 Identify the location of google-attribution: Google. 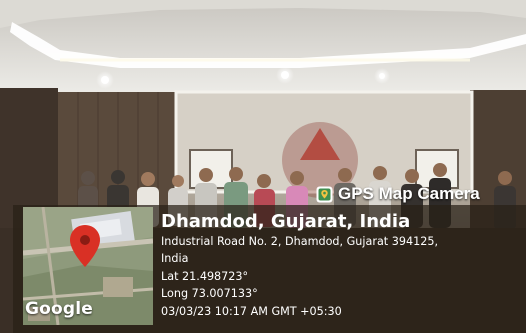
(59, 309).